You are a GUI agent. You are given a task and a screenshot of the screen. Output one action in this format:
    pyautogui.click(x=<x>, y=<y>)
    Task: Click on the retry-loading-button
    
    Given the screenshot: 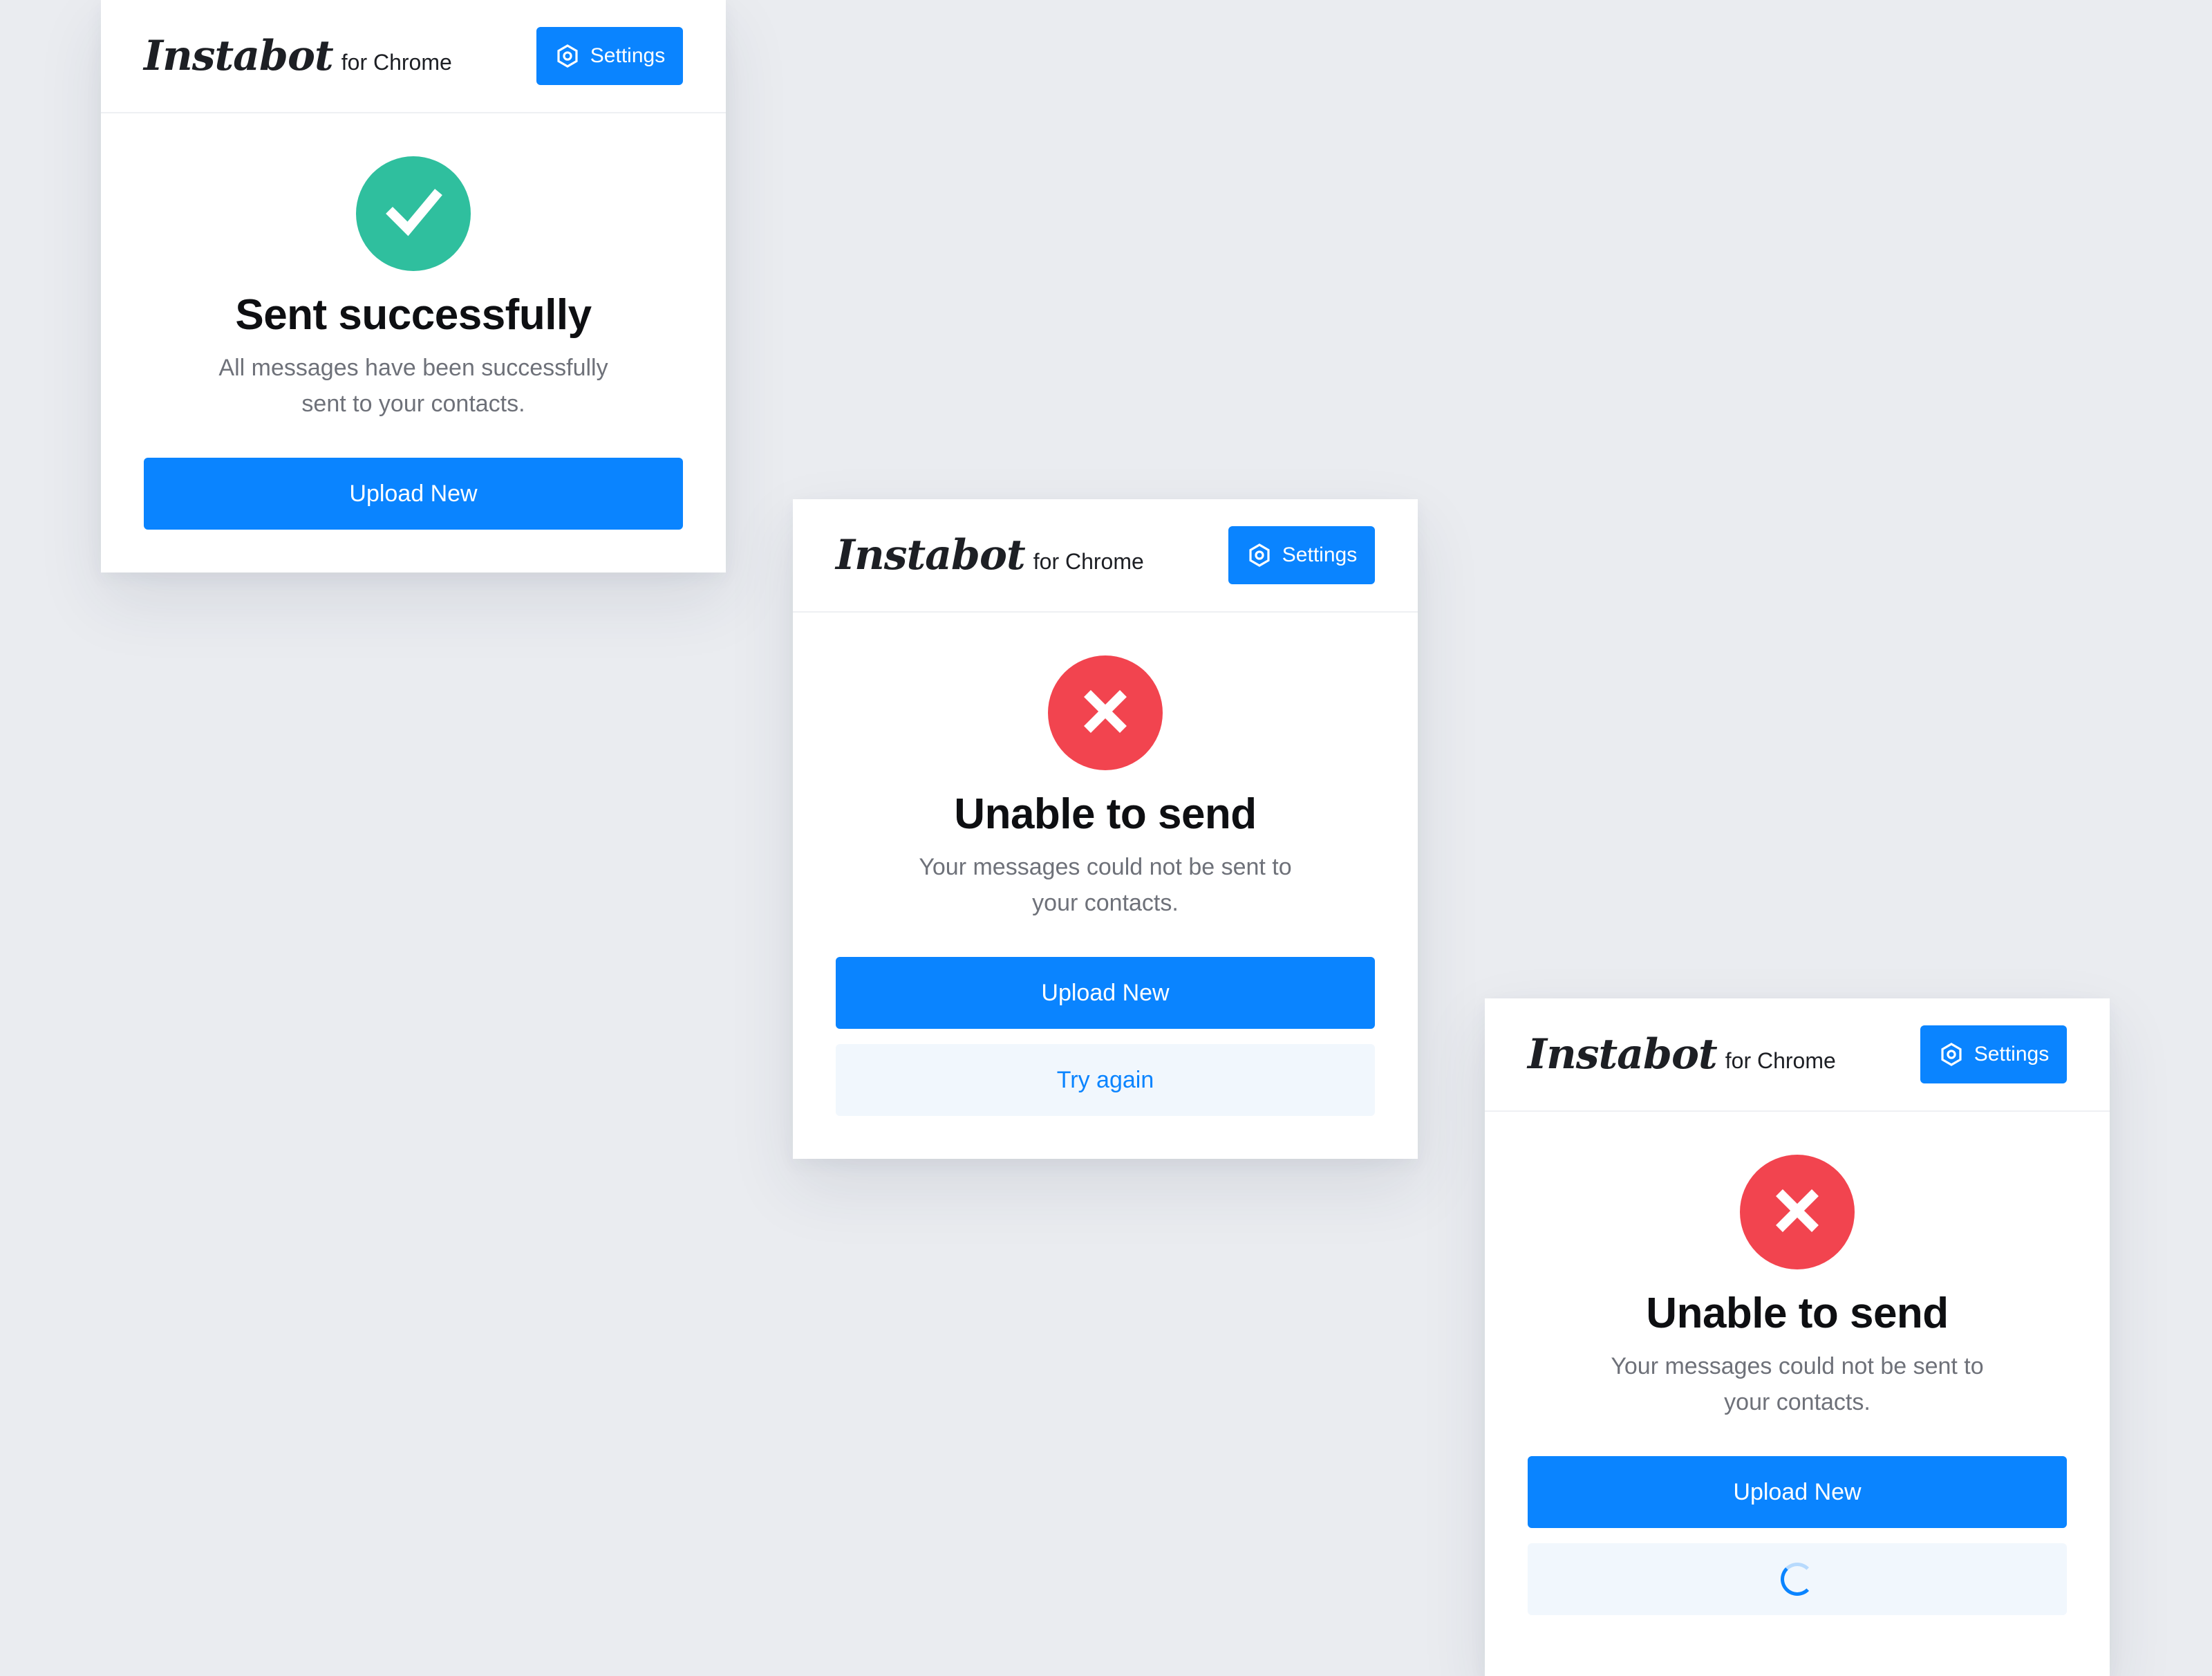 What is the action you would take?
    pyautogui.click(x=1797, y=1579)
    